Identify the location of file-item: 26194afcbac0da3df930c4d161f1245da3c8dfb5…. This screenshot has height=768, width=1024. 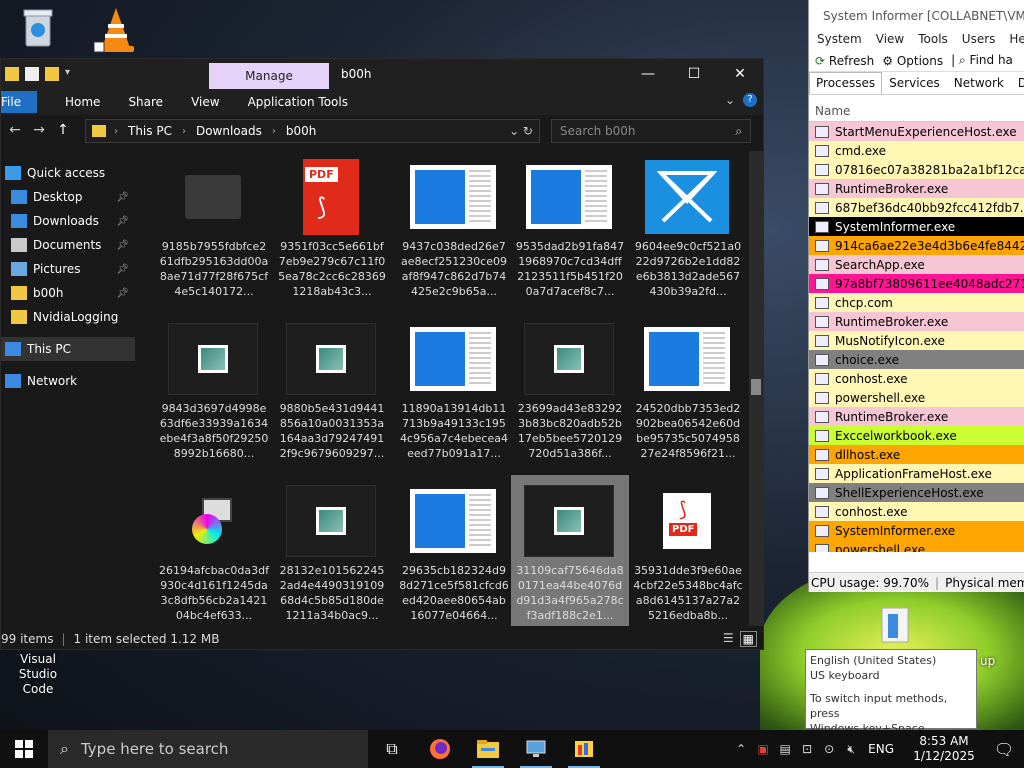
(214, 550).